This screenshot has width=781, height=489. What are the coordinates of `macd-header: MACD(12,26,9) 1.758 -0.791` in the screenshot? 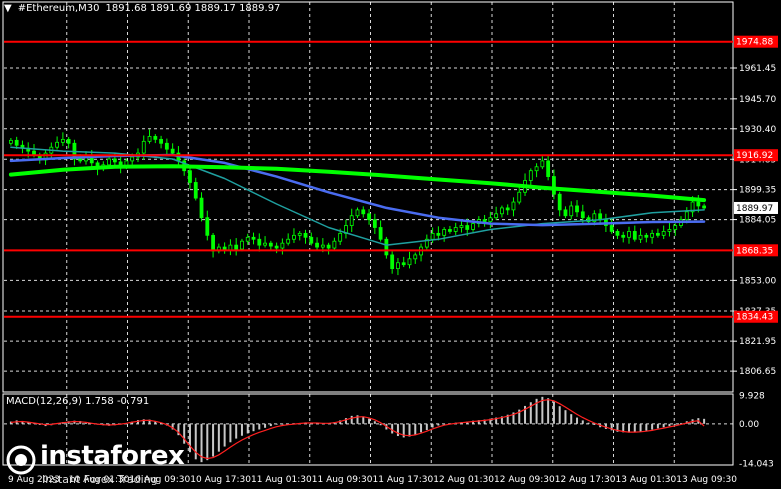 It's located at (77, 401).